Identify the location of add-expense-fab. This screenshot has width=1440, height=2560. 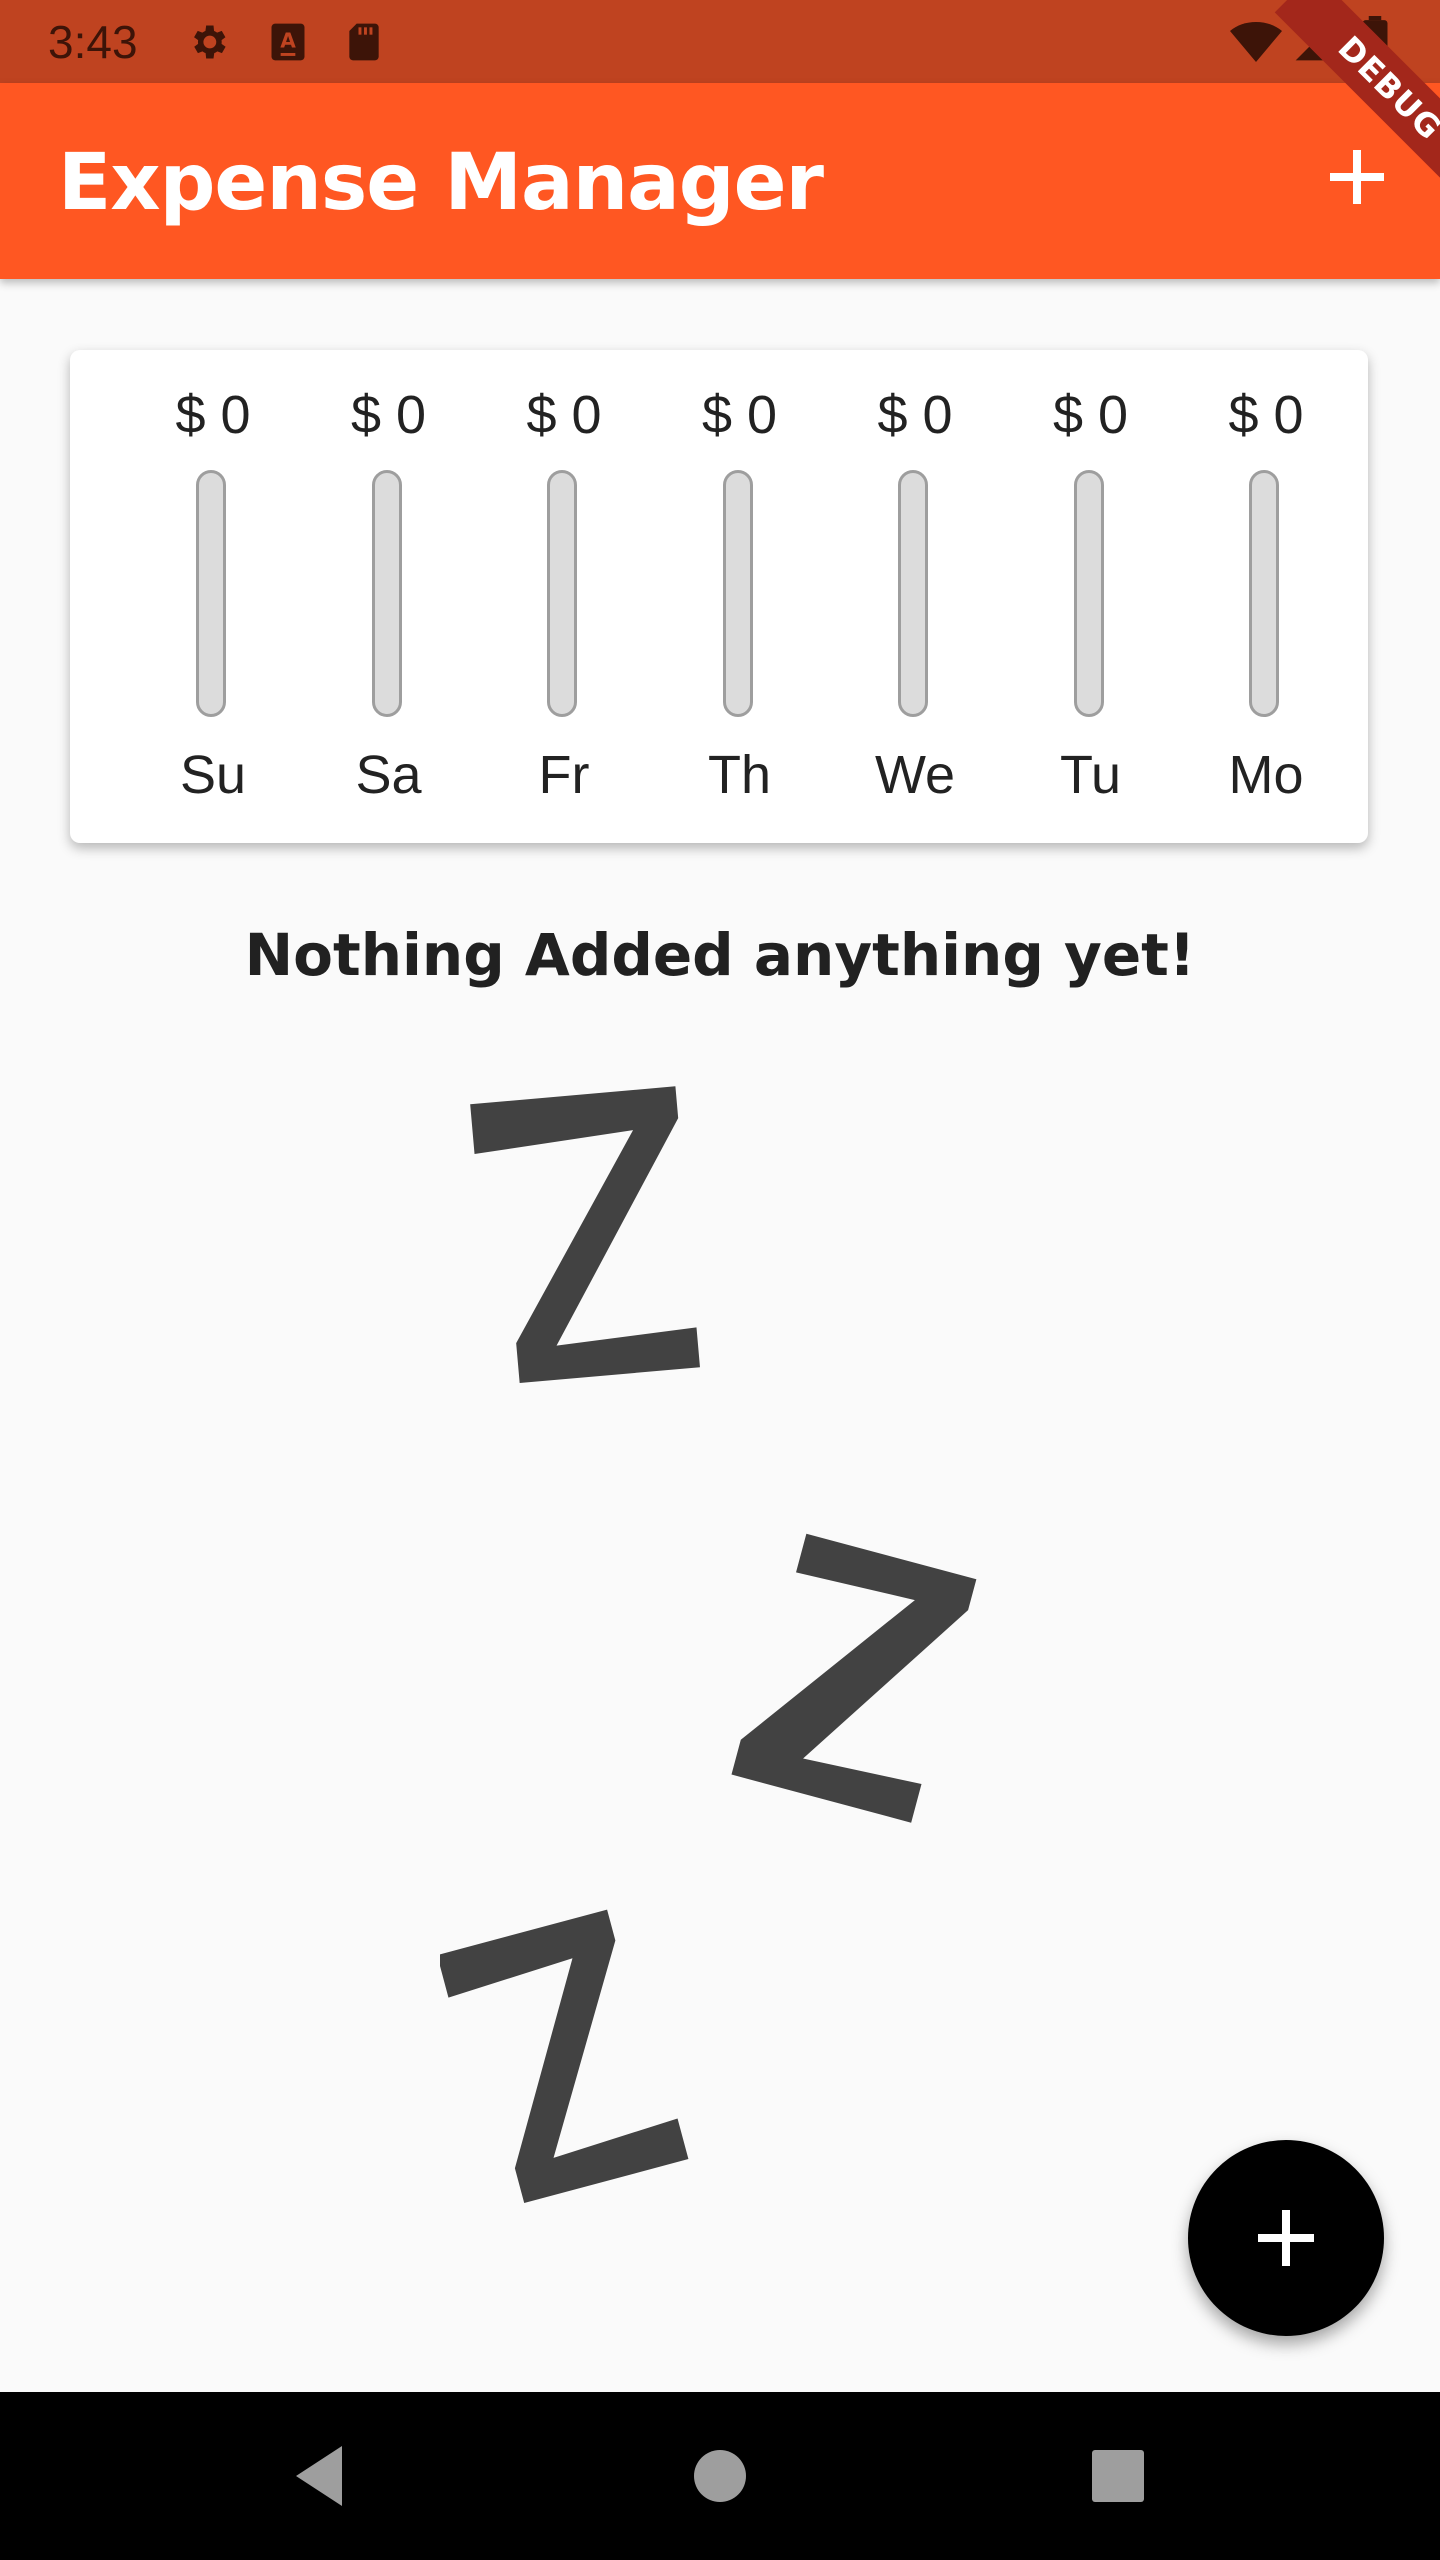
(1286, 2238).